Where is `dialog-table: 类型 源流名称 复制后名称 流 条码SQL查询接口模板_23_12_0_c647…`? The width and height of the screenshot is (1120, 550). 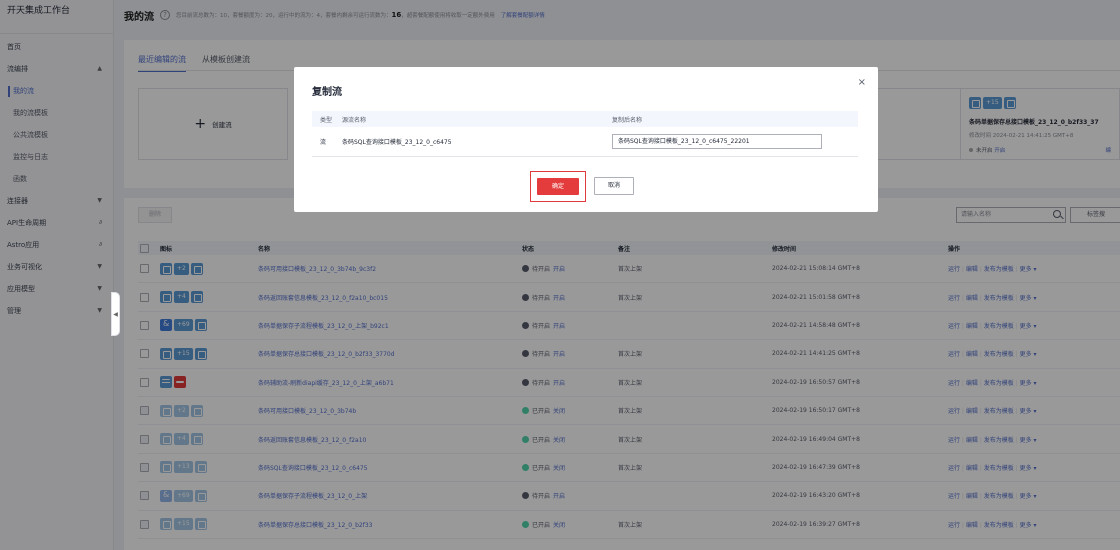 dialog-table: 类型 源流名称 复制后名称 流 条码SQL查询接口模板_23_12_0_c647… is located at coordinates (585, 134).